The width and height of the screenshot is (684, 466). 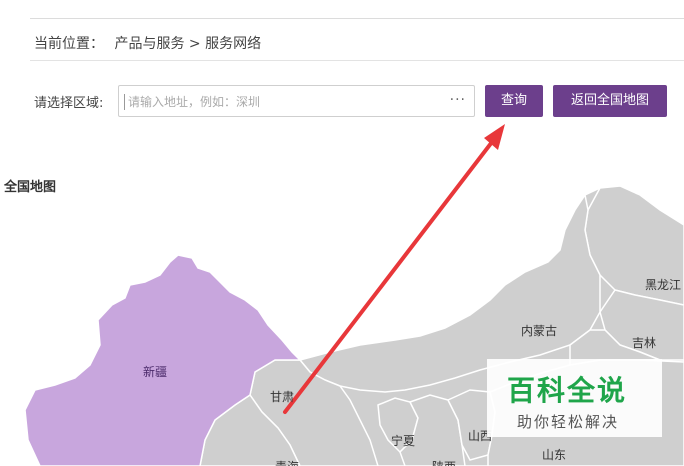 What do you see at coordinates (403, 441) in the screenshot?
I see `province-label-ningxia: 宁夏` at bounding box center [403, 441].